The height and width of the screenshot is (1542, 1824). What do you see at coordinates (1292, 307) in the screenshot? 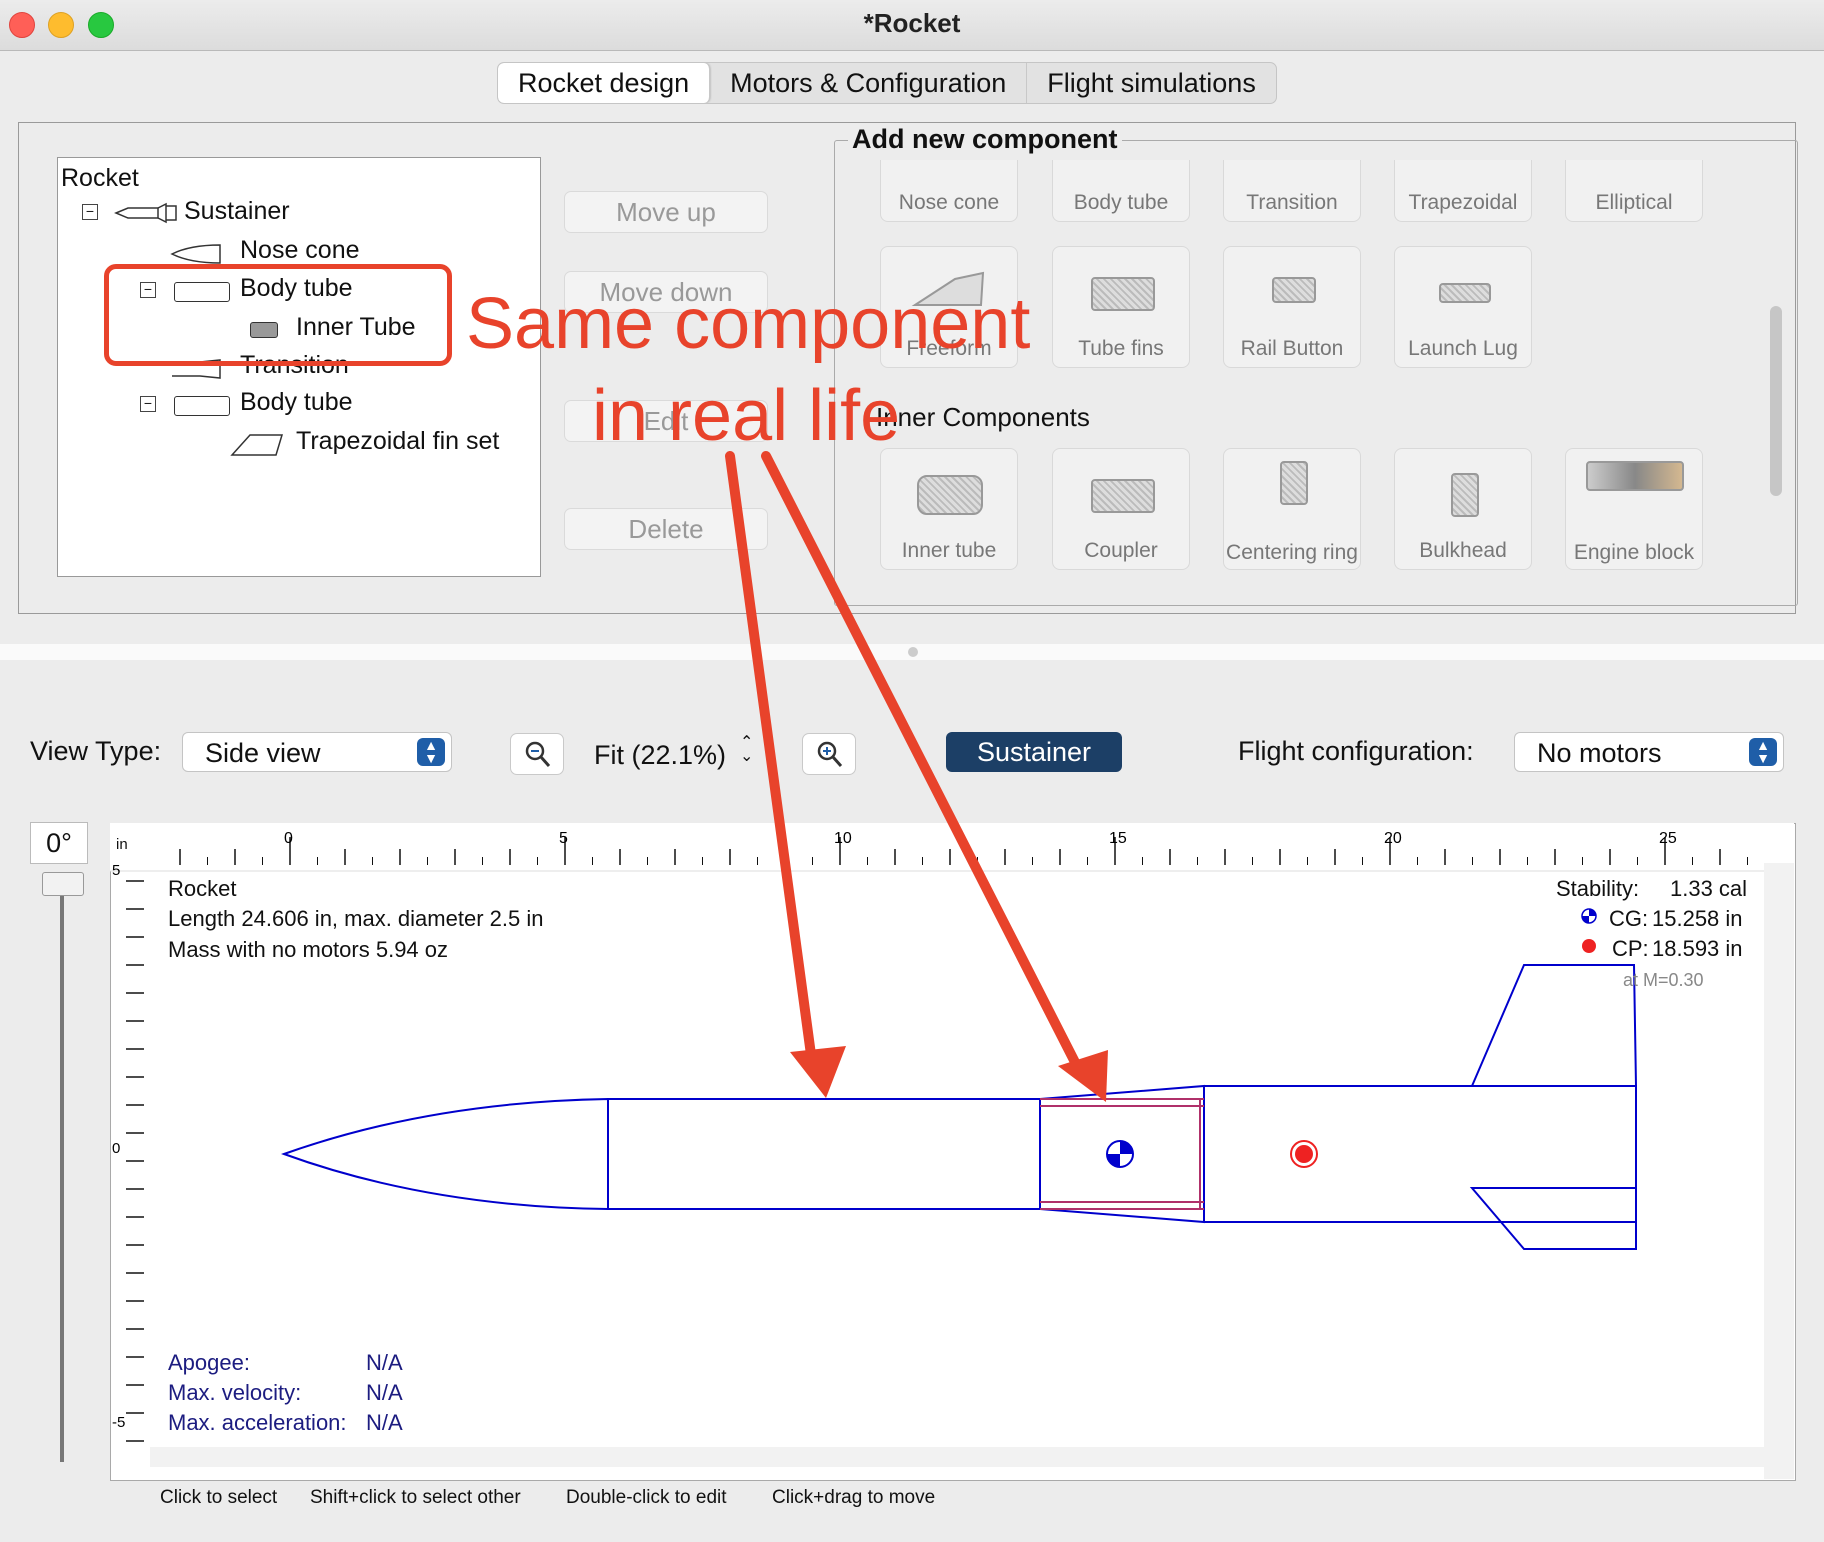
I see `add-rail-button-button: Rail Button` at bounding box center [1292, 307].